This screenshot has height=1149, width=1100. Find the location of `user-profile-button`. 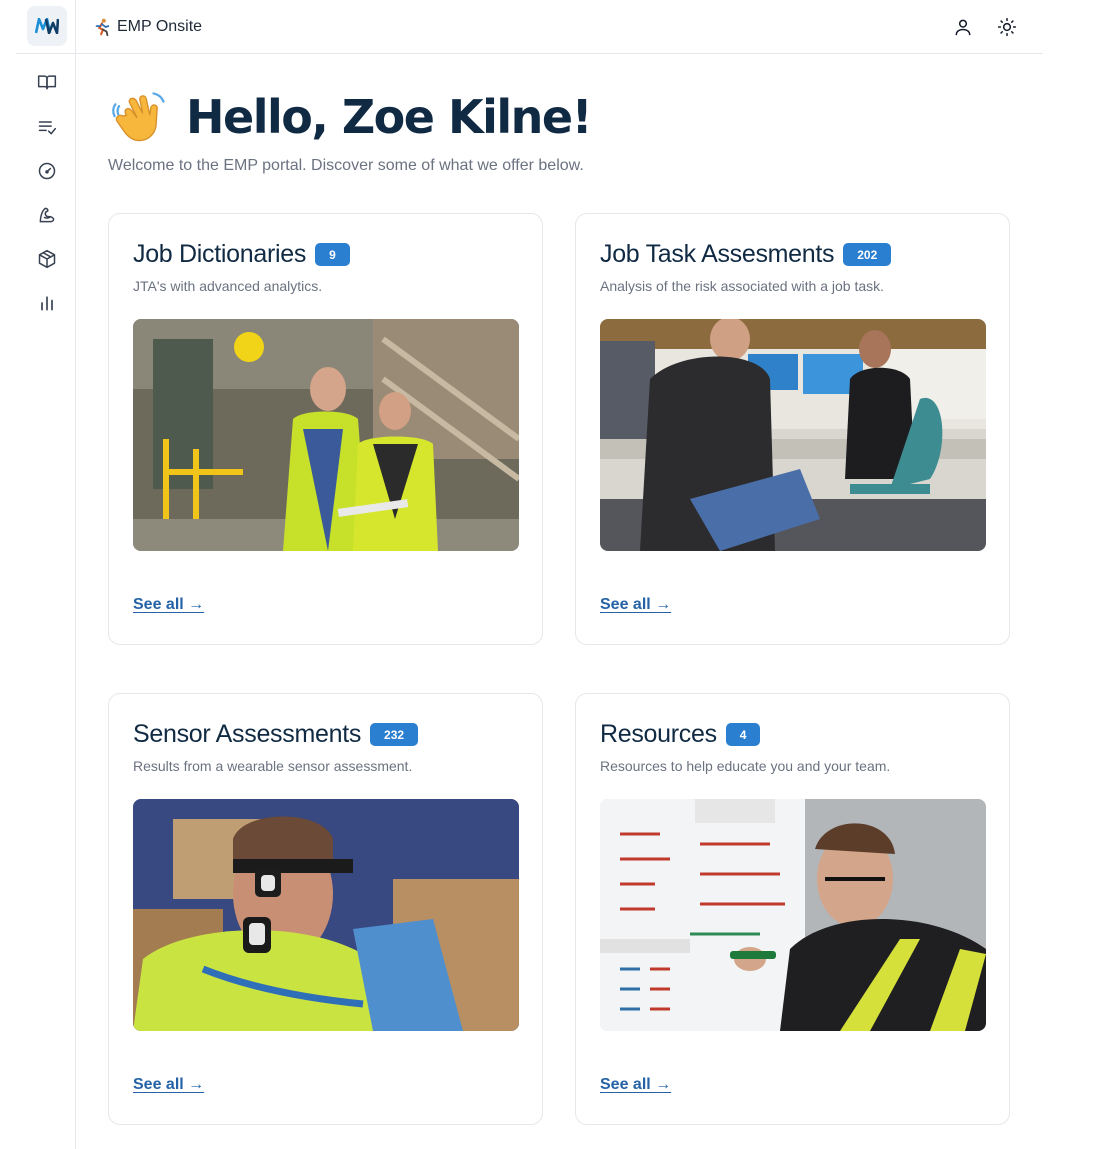

user-profile-button is located at coordinates (963, 27).